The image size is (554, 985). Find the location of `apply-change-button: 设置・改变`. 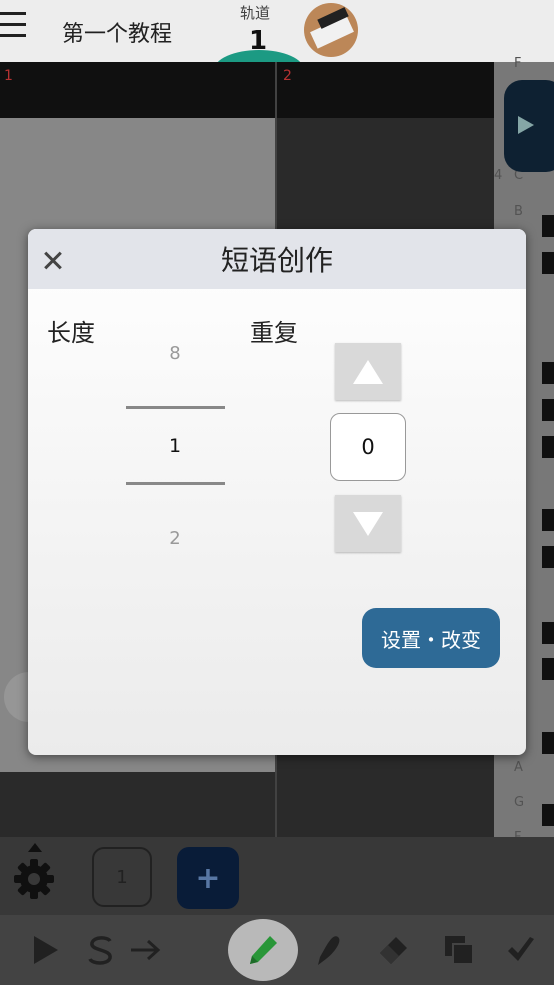

apply-change-button: 设置・改变 is located at coordinates (431, 638).